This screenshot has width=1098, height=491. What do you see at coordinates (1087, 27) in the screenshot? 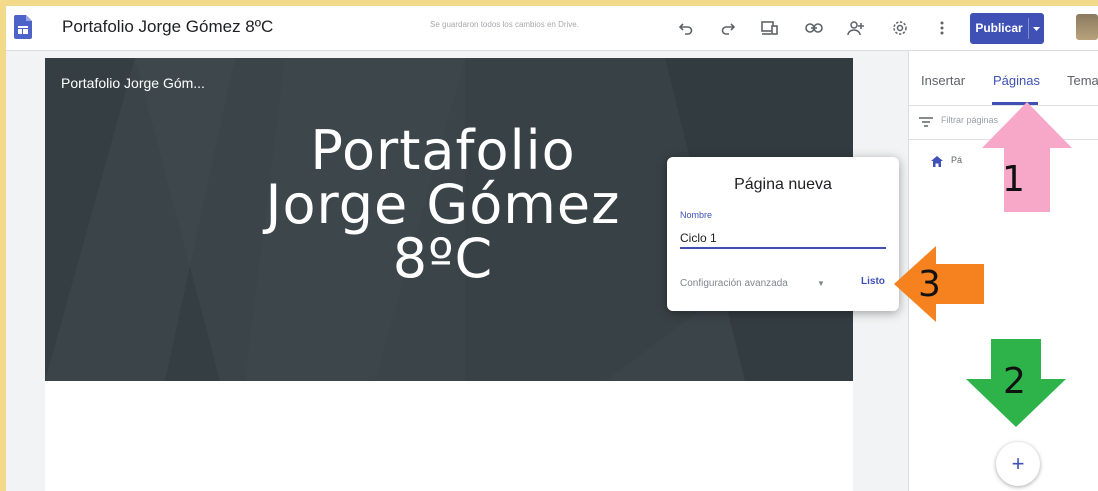
I see `avatar` at bounding box center [1087, 27].